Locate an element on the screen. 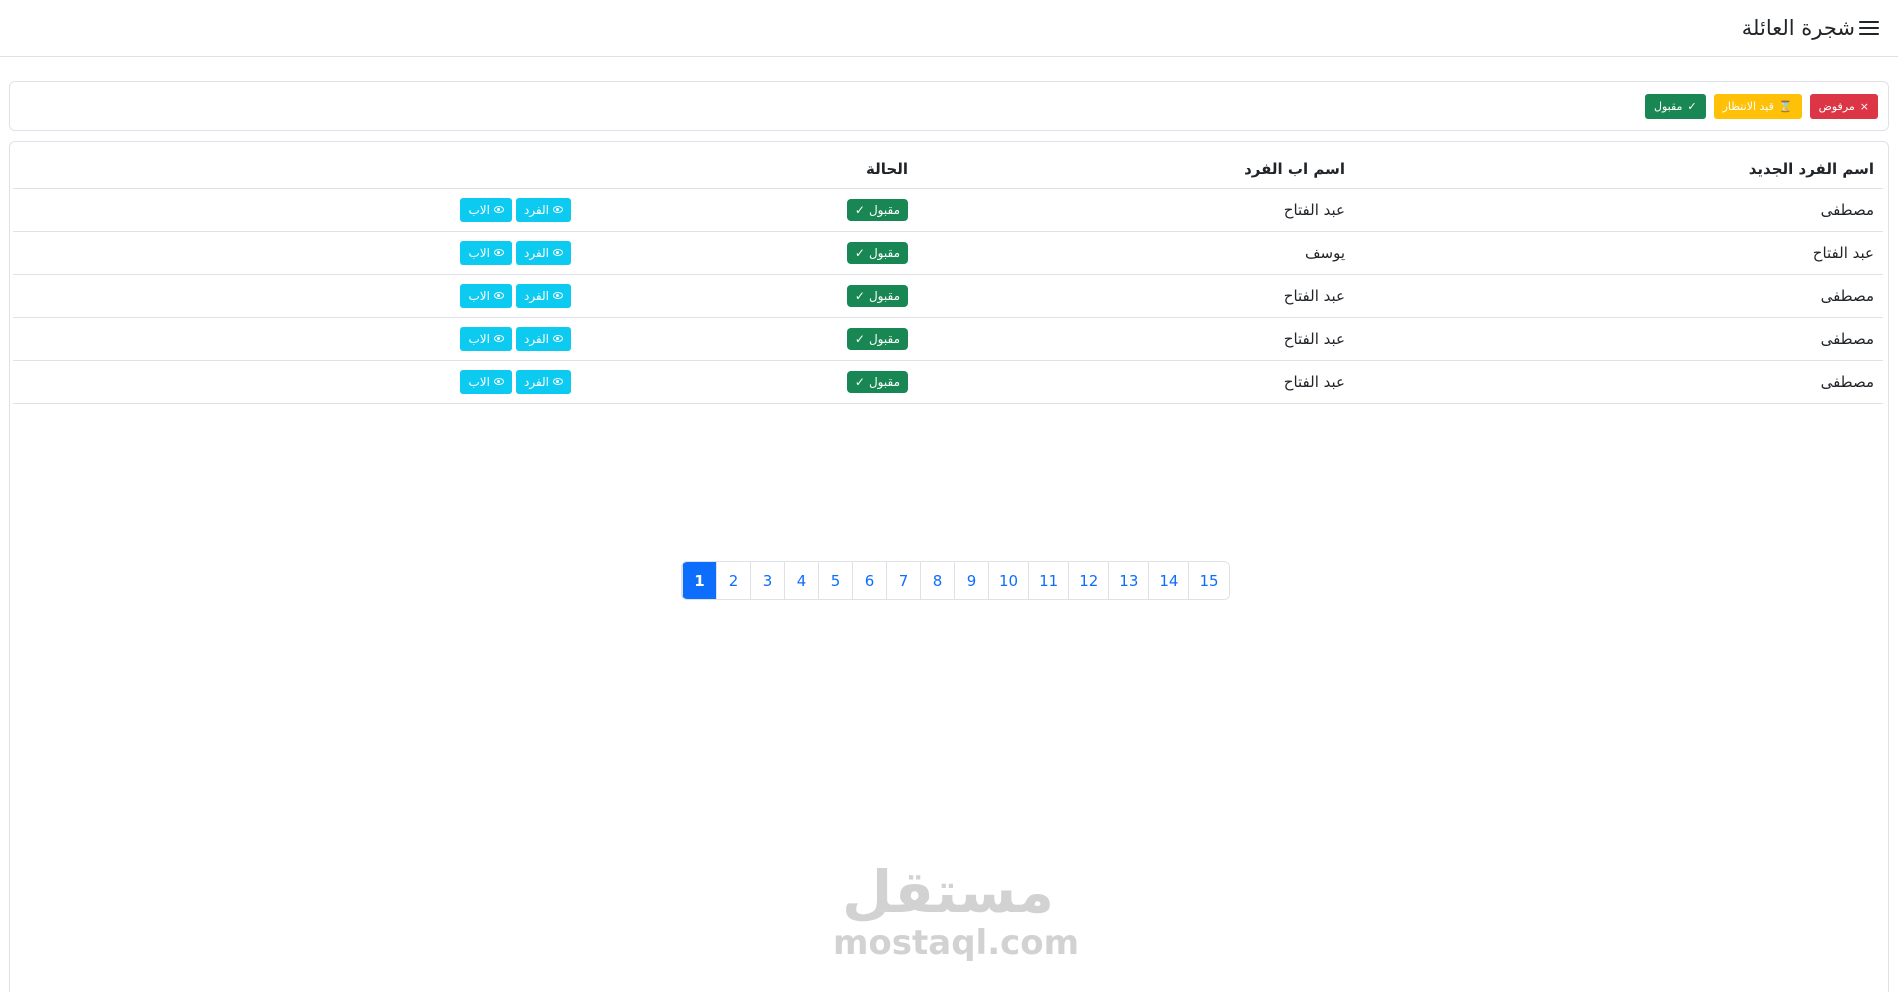 This screenshot has width=1898, height=992. page-link-4: 4 is located at coordinates (801, 580).